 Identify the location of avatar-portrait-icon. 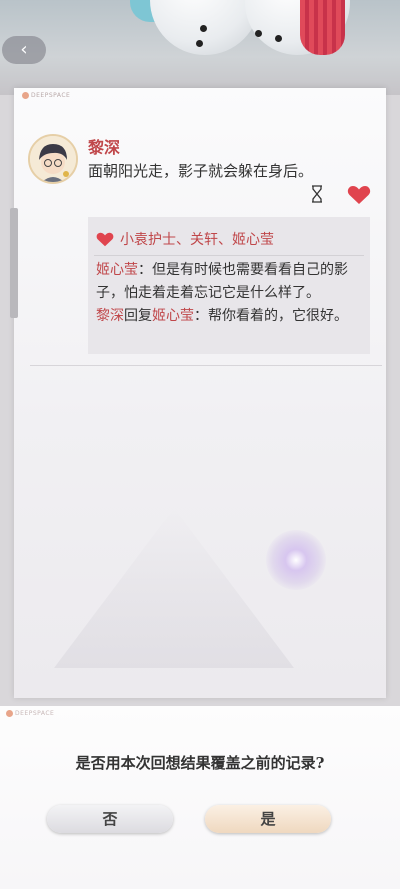
(53, 159).